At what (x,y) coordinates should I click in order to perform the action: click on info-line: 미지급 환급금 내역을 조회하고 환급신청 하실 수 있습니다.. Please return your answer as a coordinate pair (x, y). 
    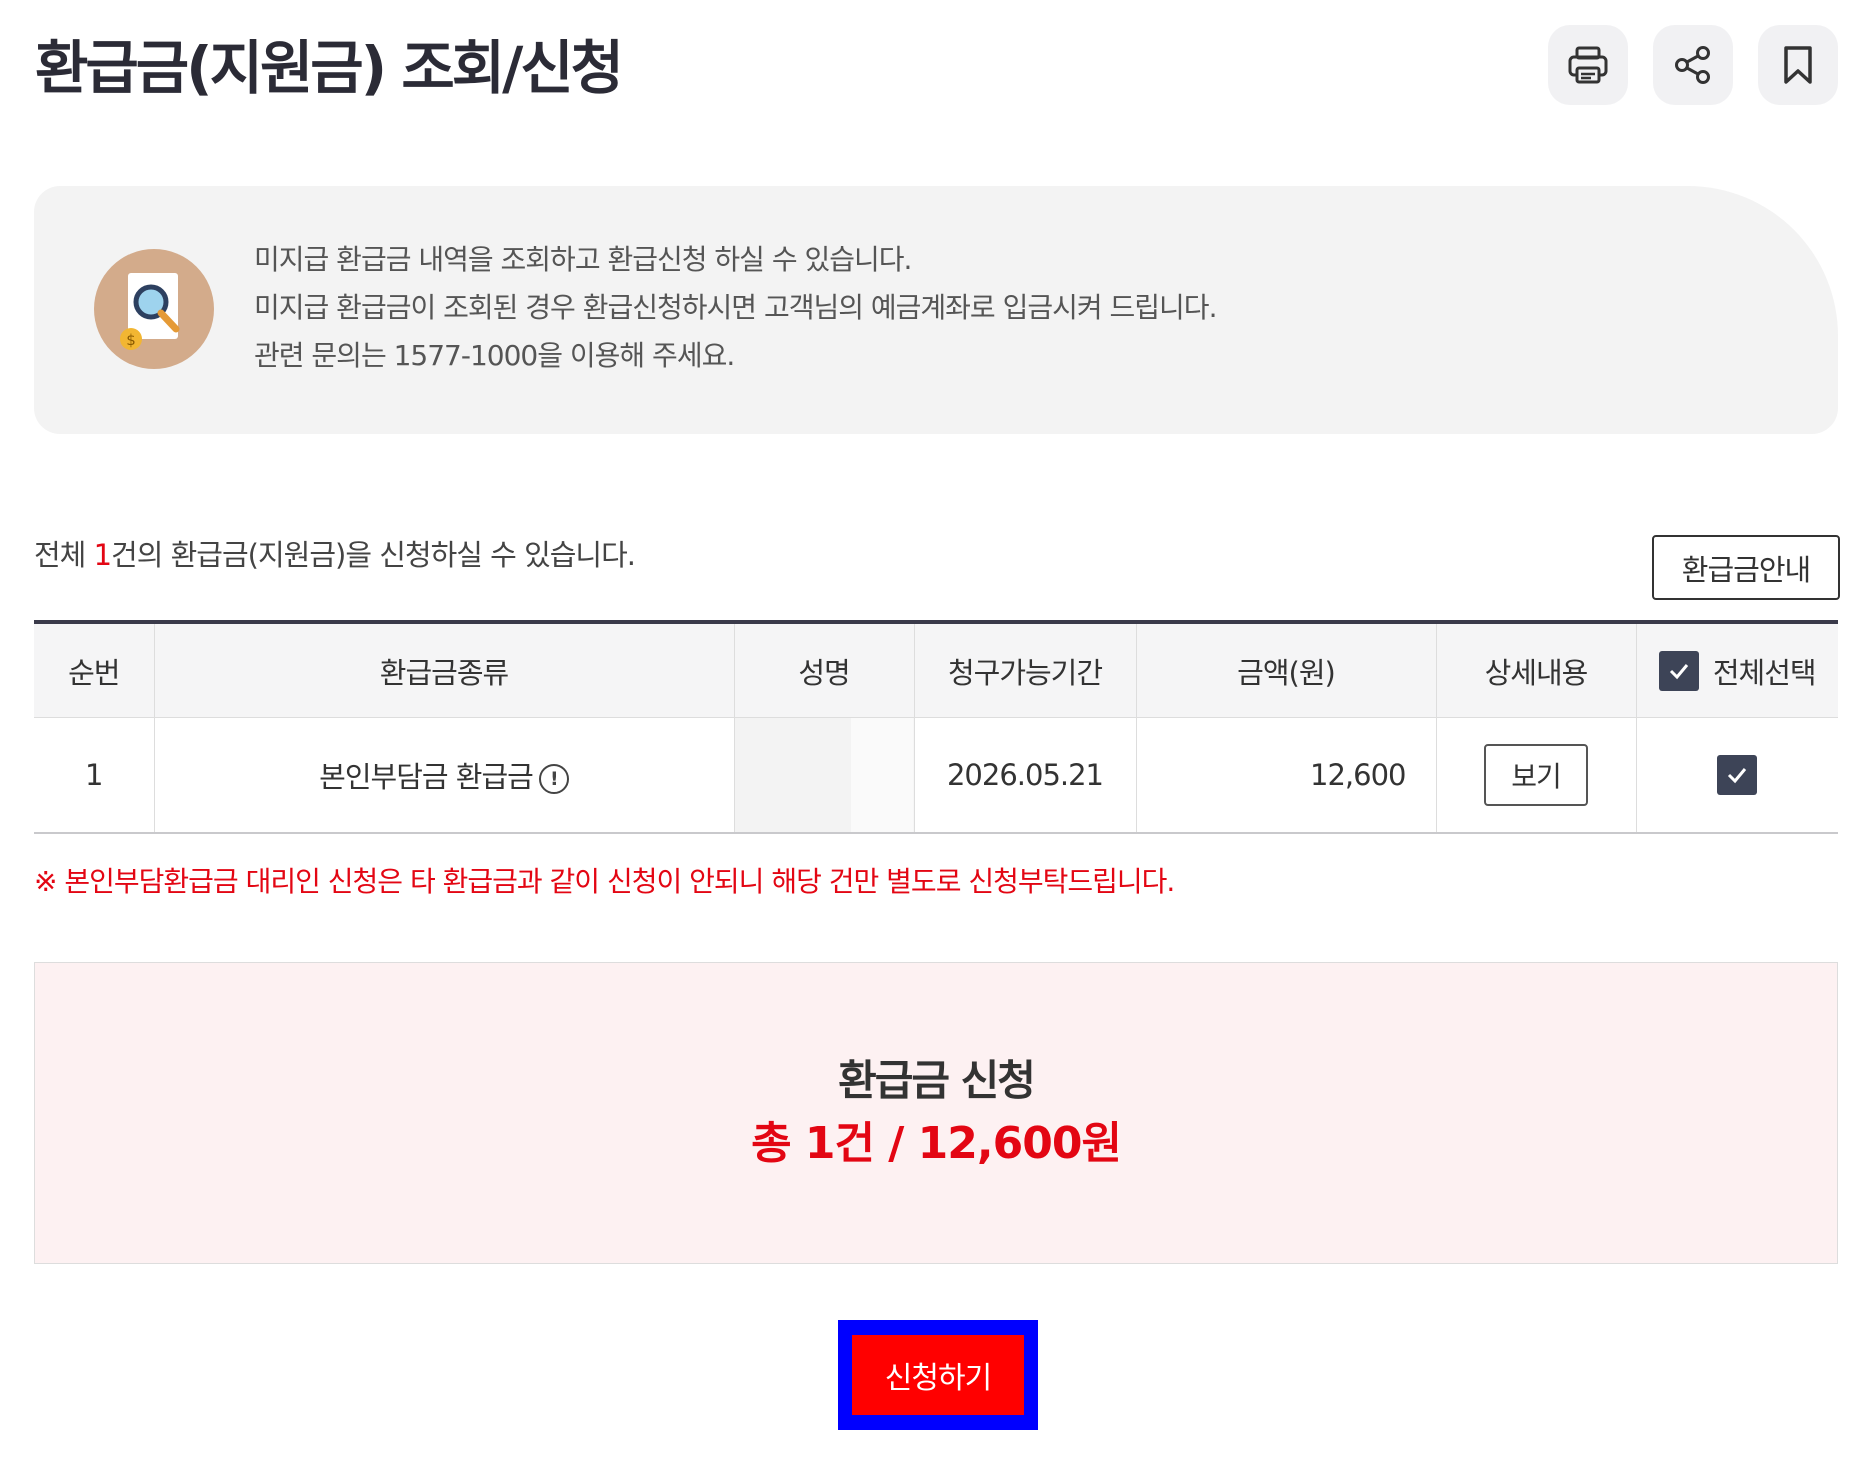
    Looking at the image, I should click on (583, 259).